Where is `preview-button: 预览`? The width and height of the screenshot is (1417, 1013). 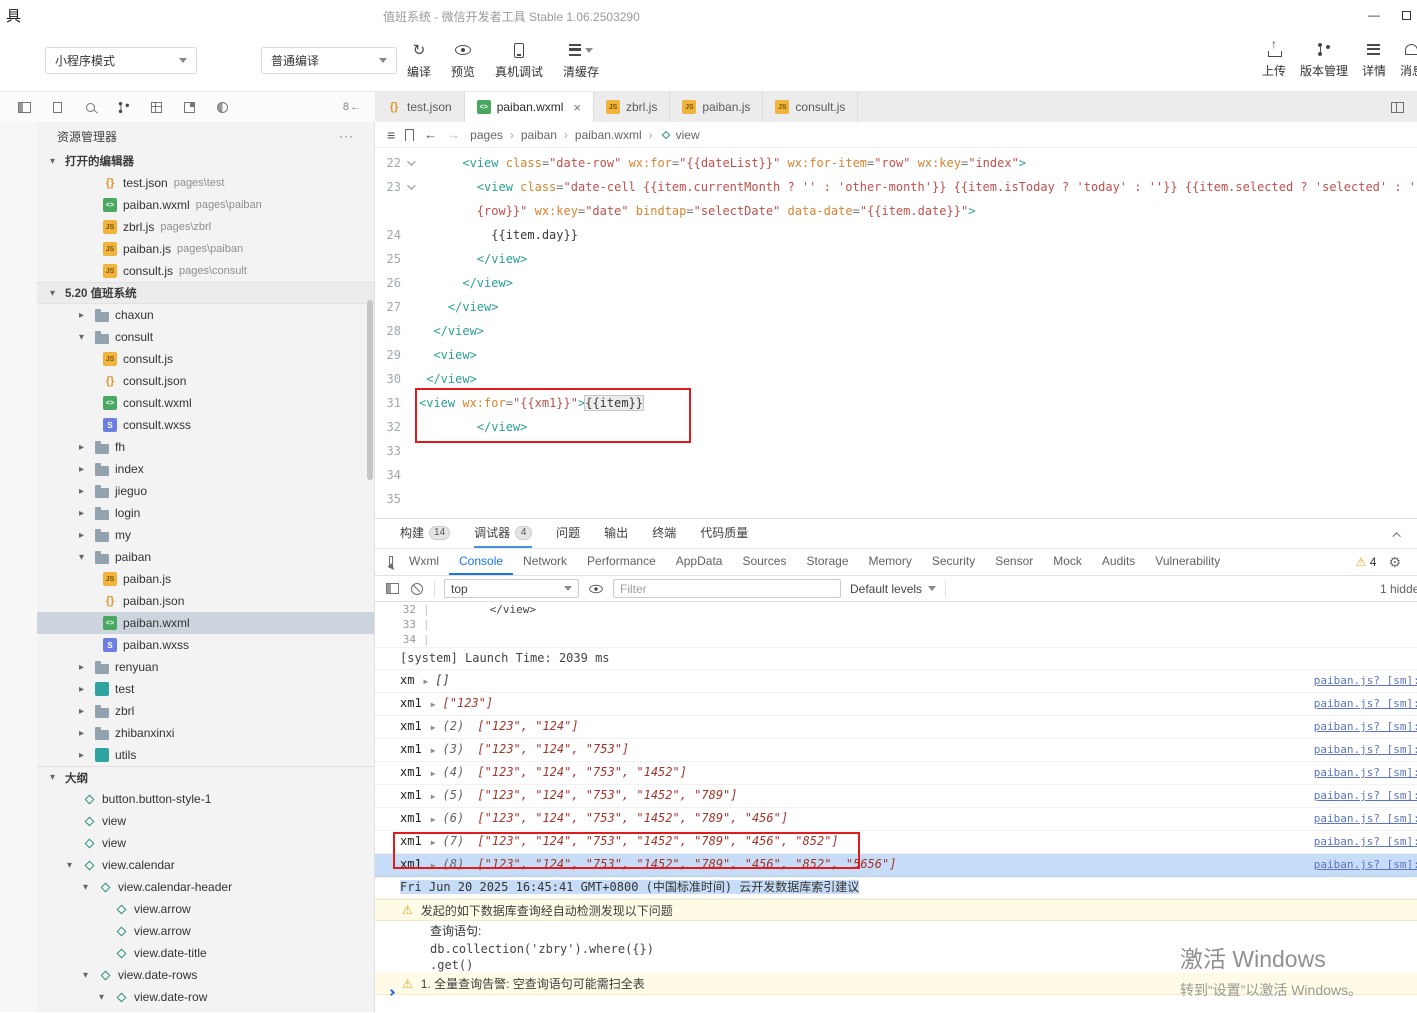
preview-button: 预览 is located at coordinates (463, 60).